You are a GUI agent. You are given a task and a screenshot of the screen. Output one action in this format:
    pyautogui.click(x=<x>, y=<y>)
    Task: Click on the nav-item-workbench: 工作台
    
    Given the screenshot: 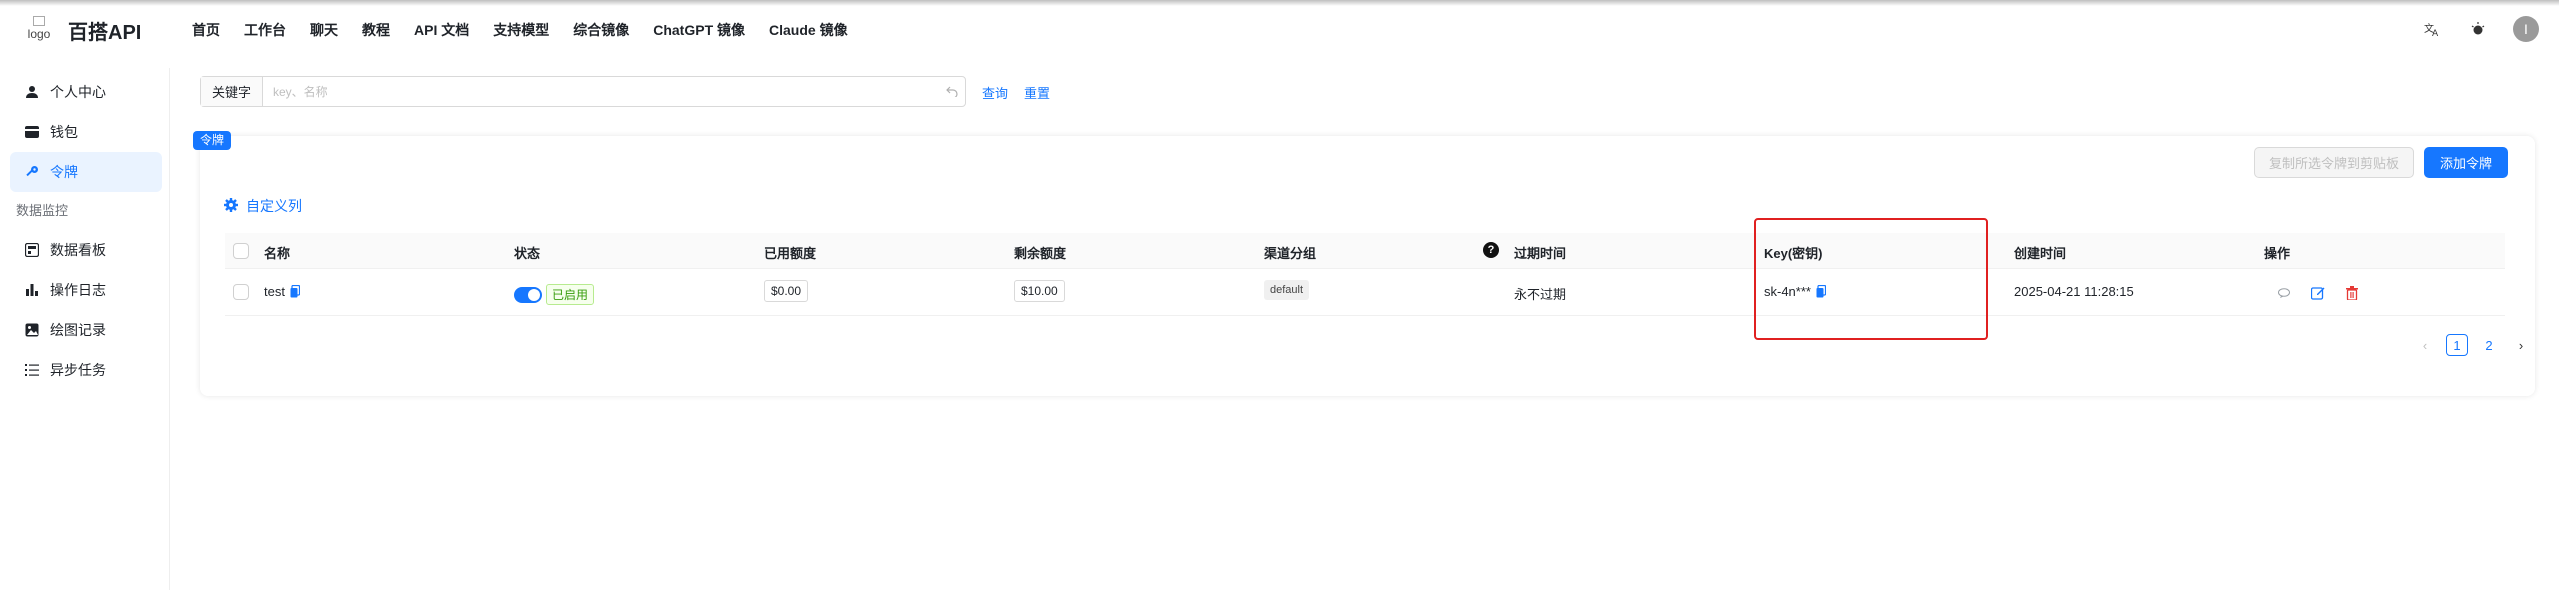 What is the action you would take?
    pyautogui.click(x=265, y=30)
    